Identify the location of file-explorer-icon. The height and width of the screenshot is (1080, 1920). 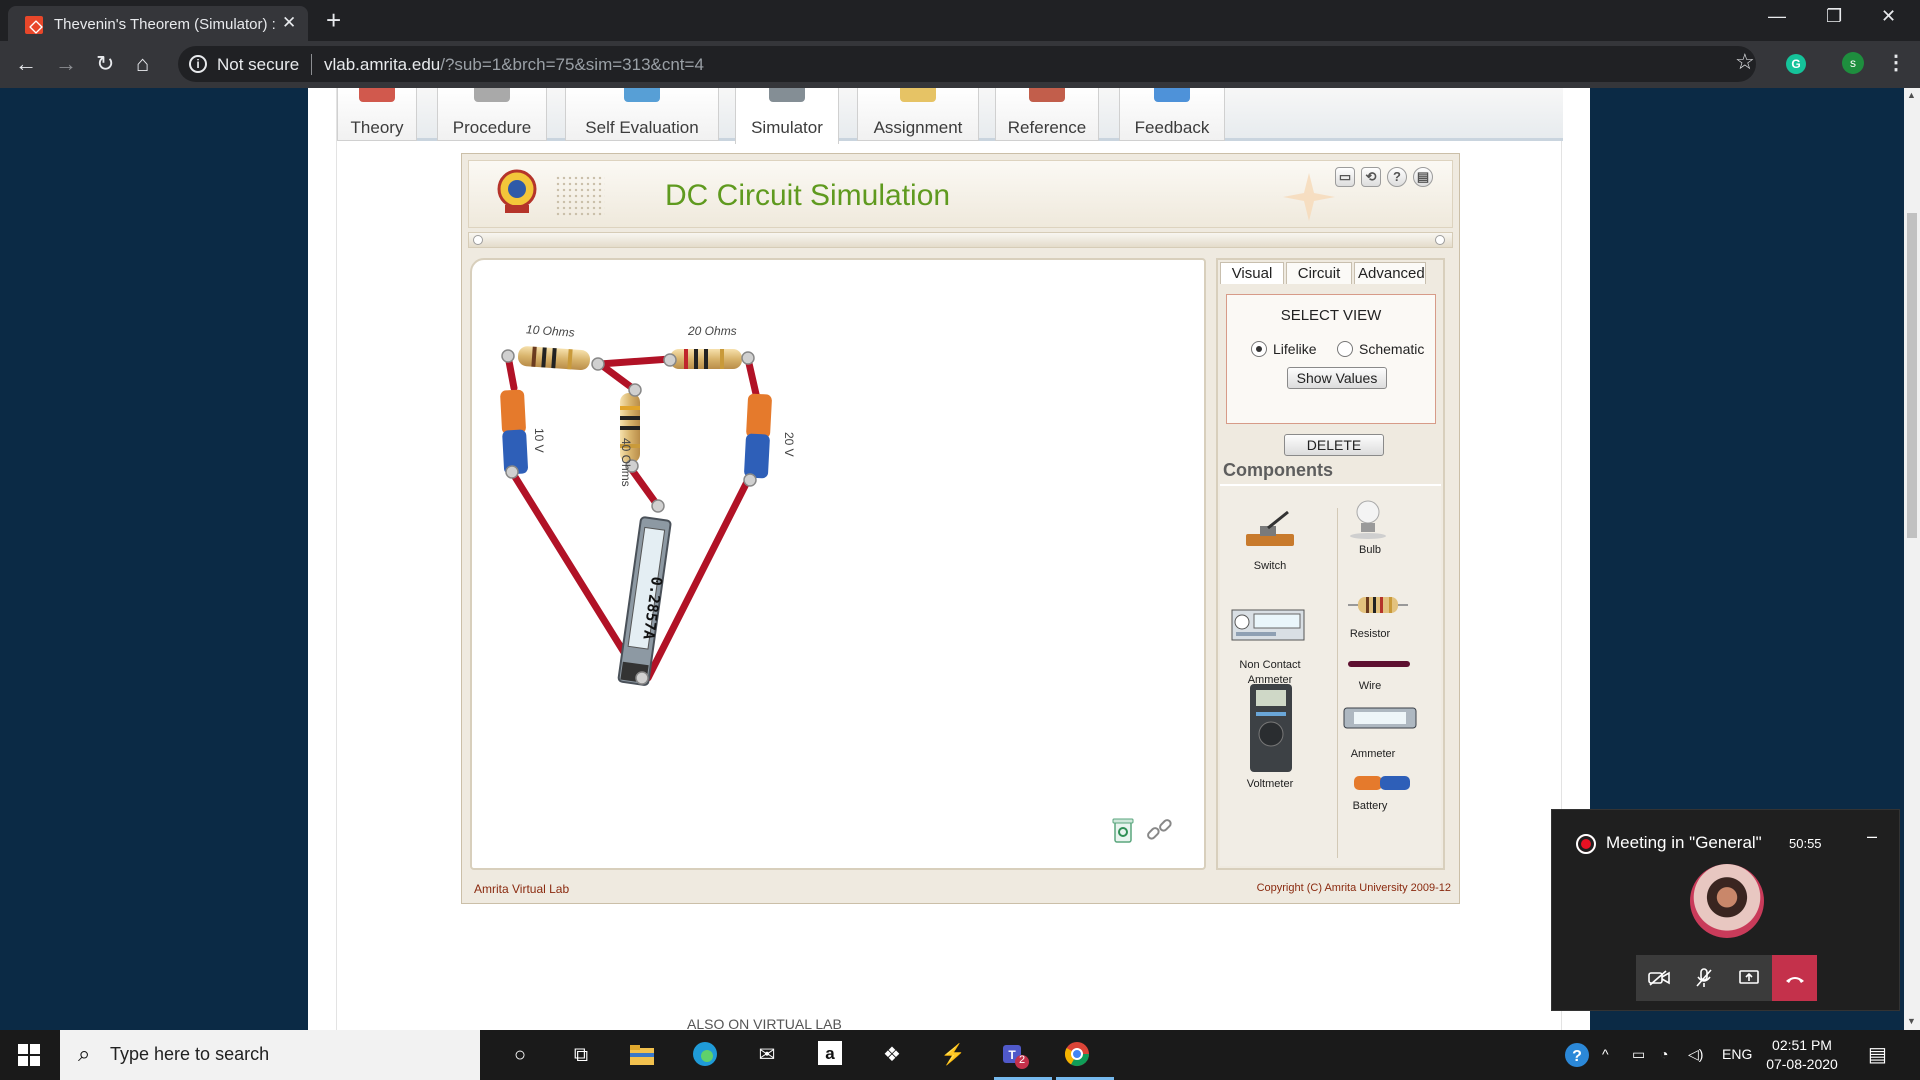
(642, 1055).